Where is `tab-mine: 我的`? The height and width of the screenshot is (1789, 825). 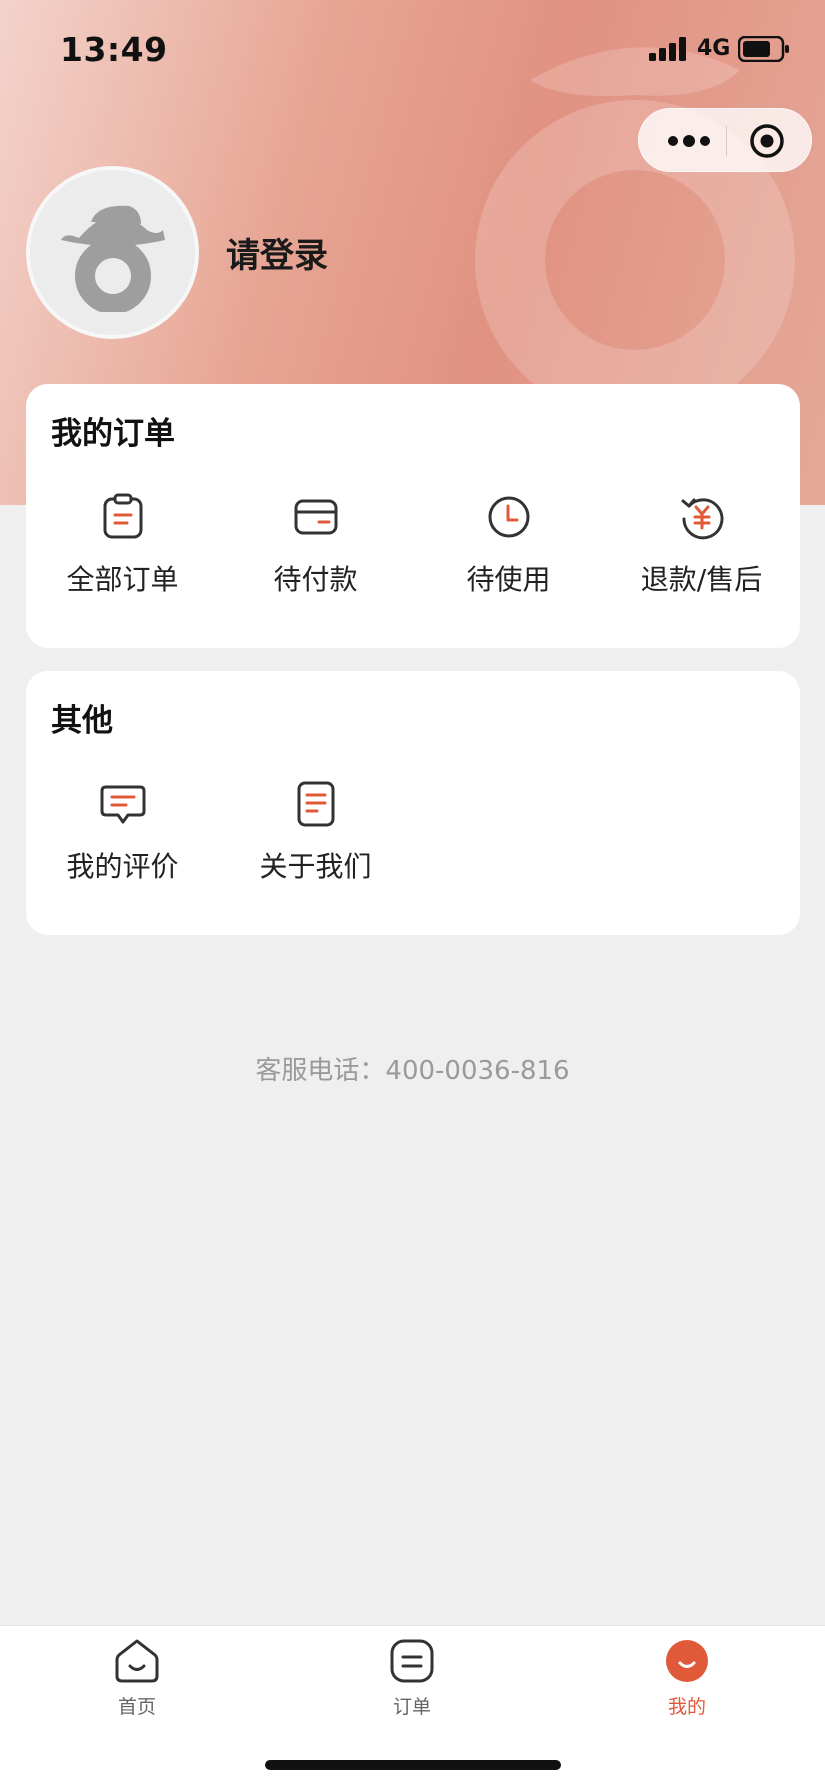
tab-mine: 我的 is located at coordinates (687, 1686).